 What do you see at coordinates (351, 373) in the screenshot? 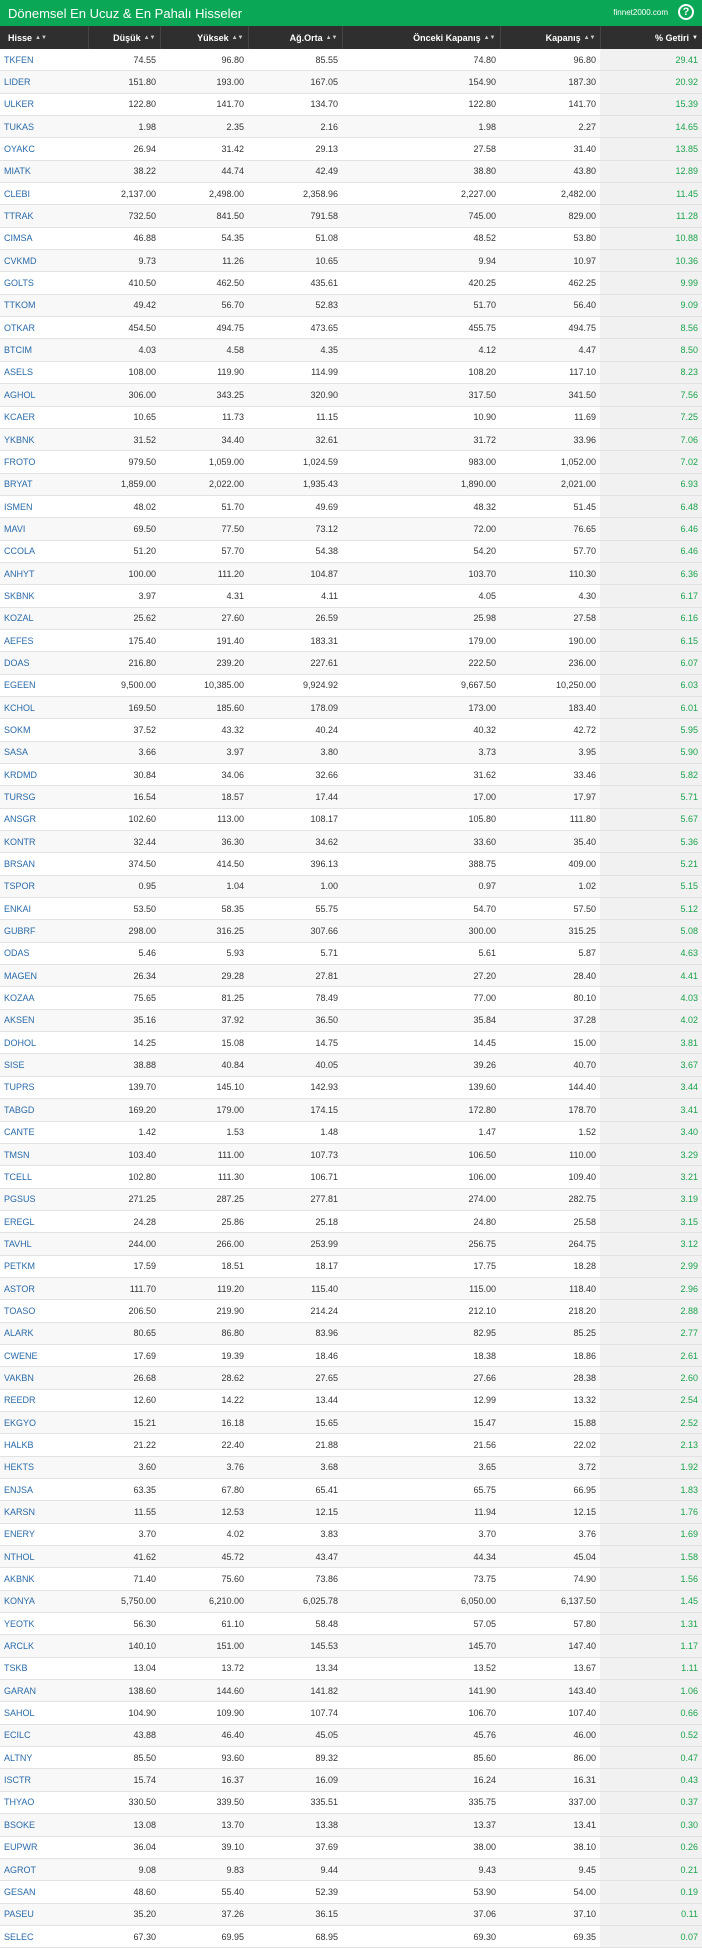
I see `table-row: ASELS 108.00 119.90 114.99 108.20 117.10 8.23` at bounding box center [351, 373].